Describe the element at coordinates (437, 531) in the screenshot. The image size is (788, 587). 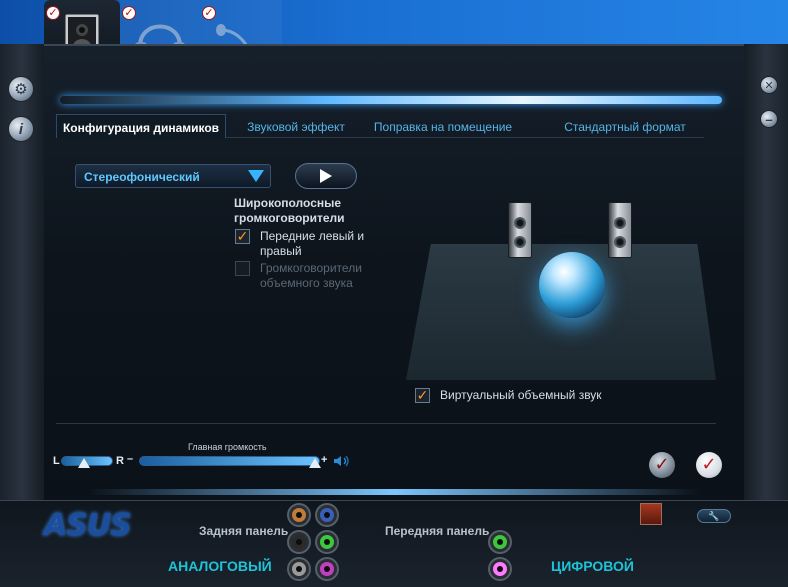
I see `front-panel-label: Передняя панель` at that location.